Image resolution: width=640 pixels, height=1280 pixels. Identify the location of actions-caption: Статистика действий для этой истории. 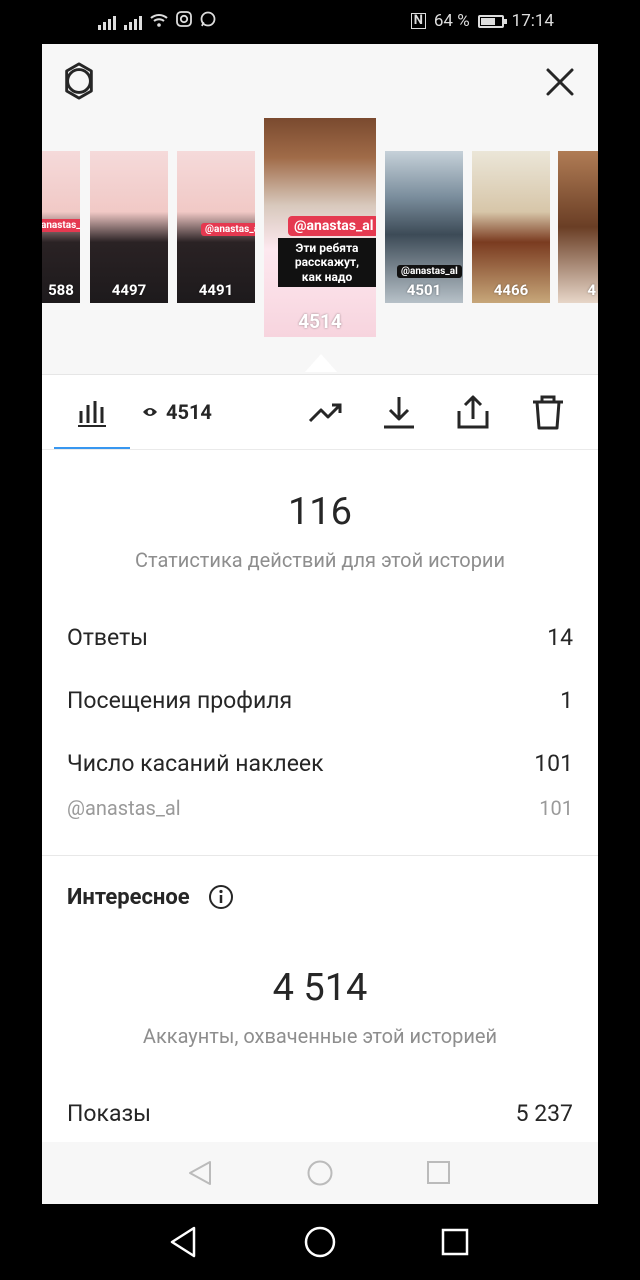
(320, 560).